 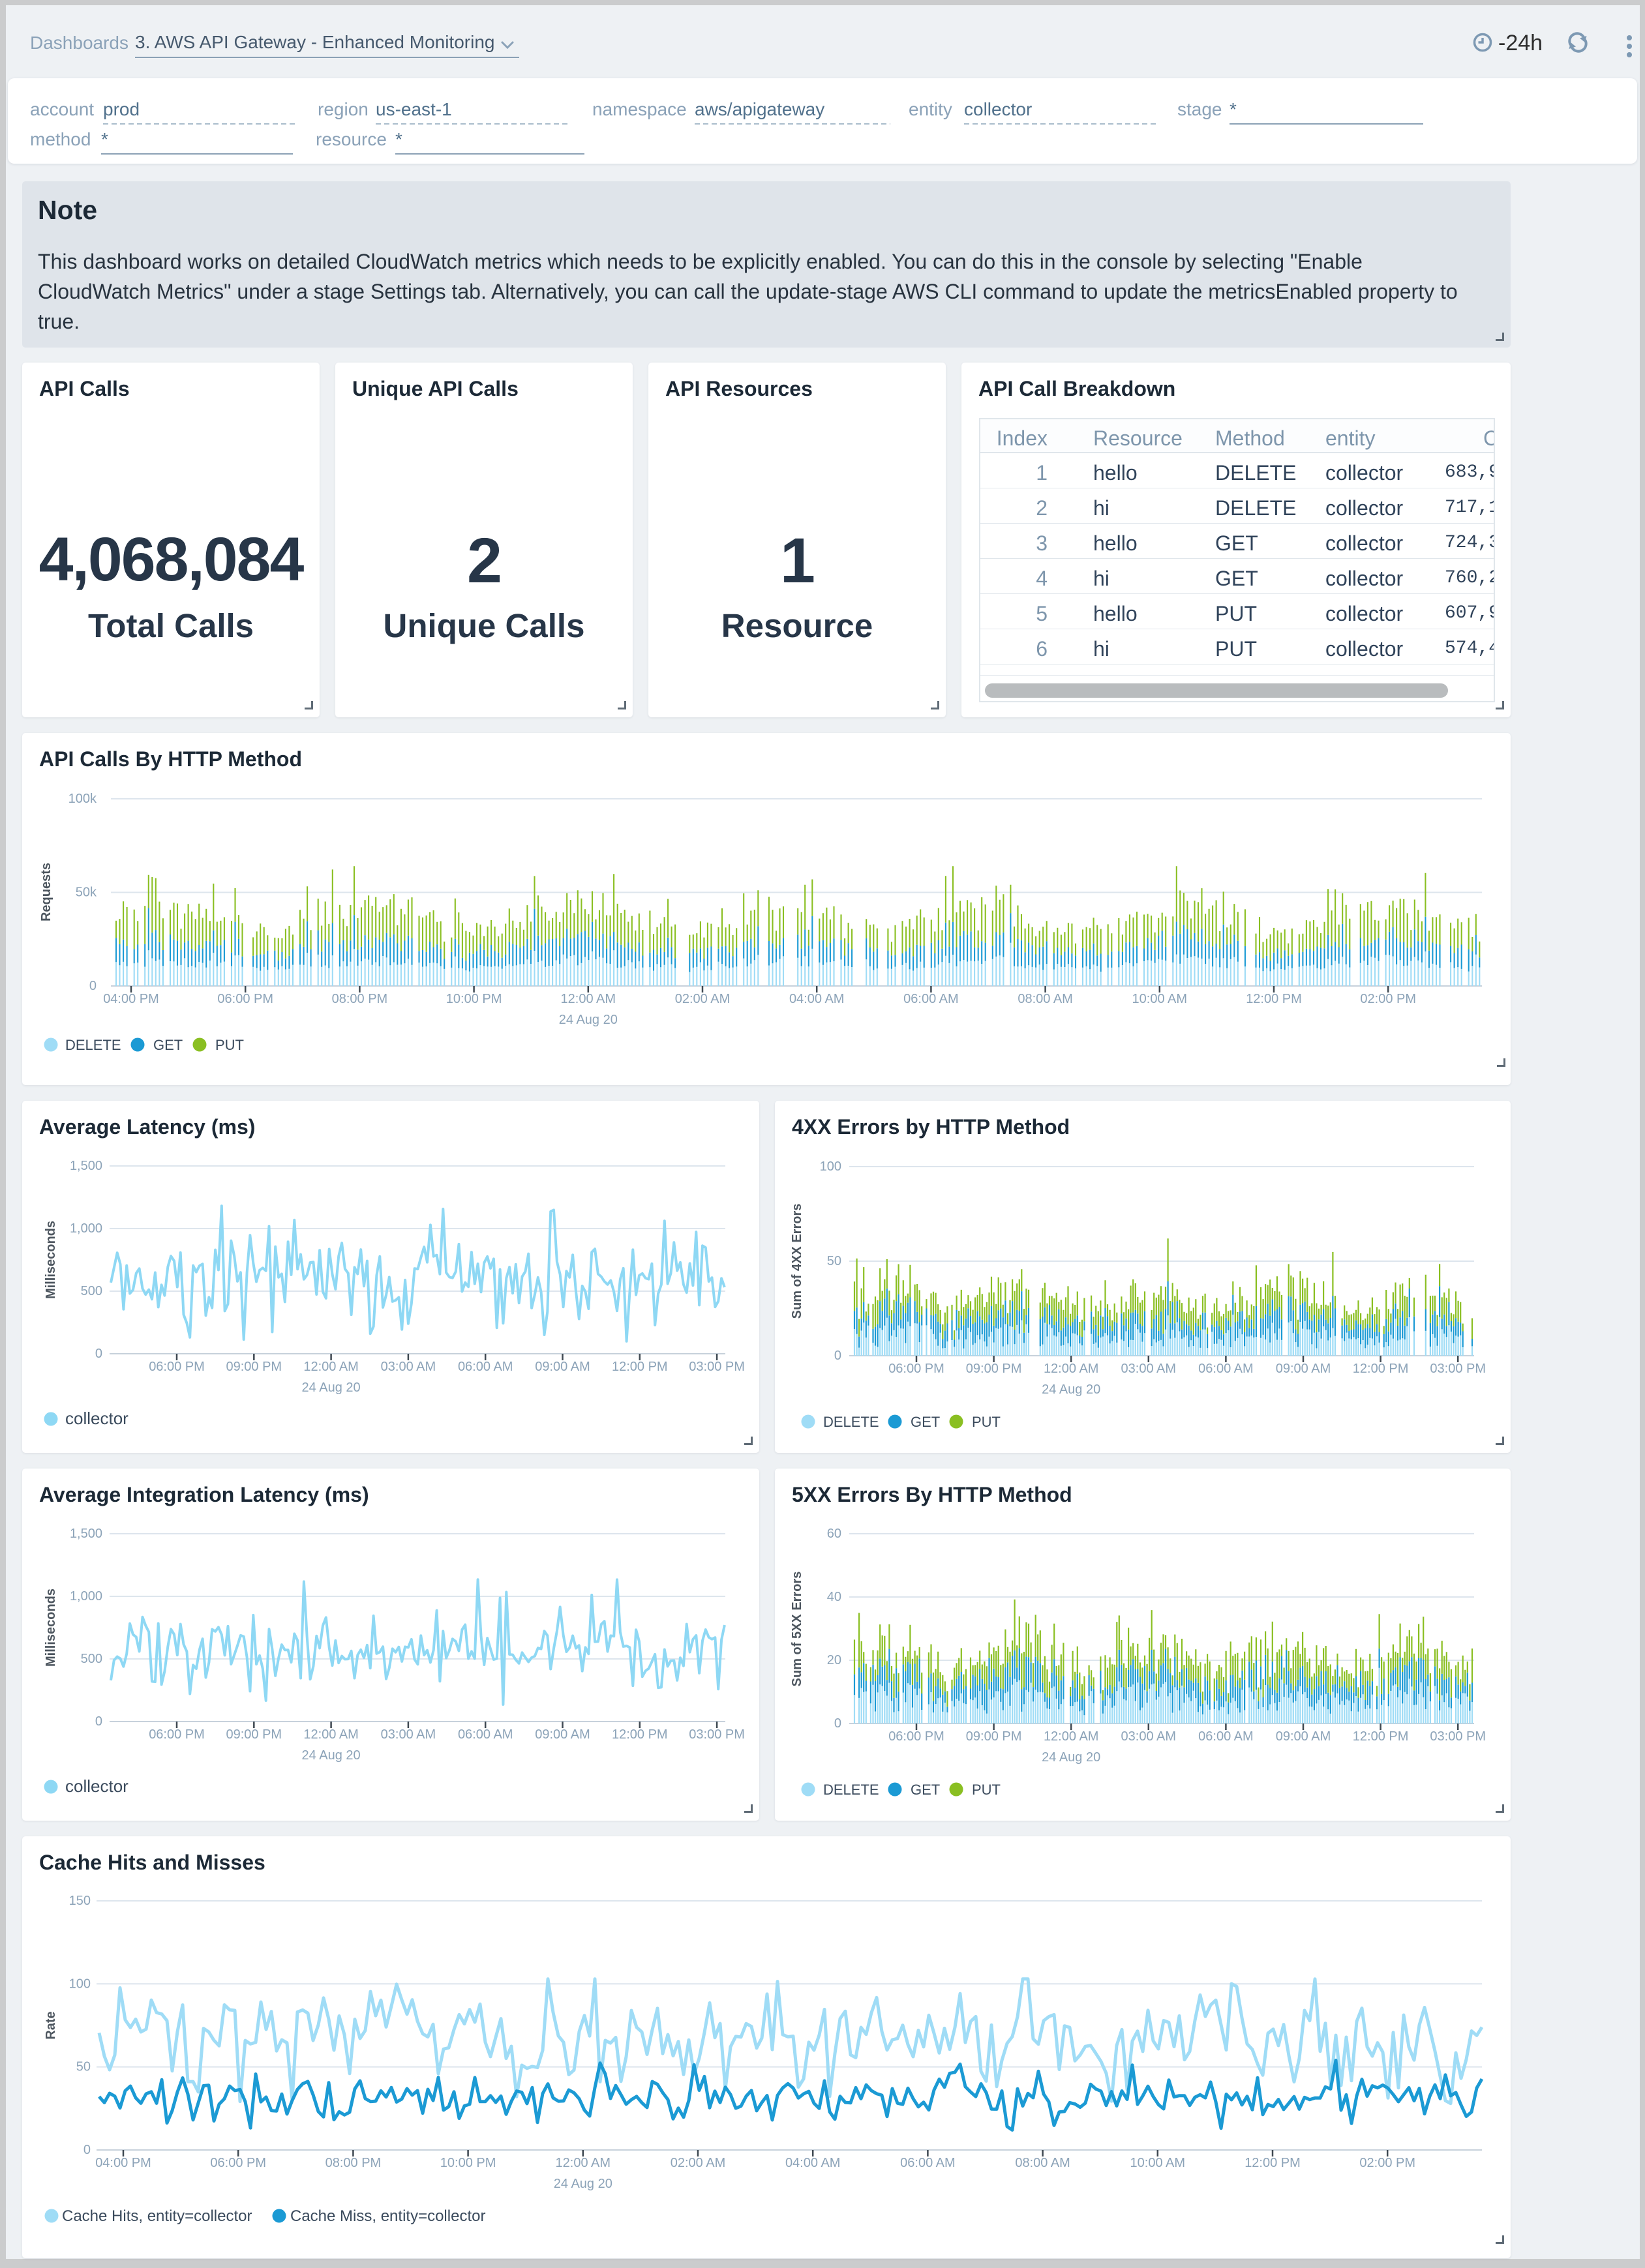 I want to click on svg-text: 20, so click(x=834, y=1660).